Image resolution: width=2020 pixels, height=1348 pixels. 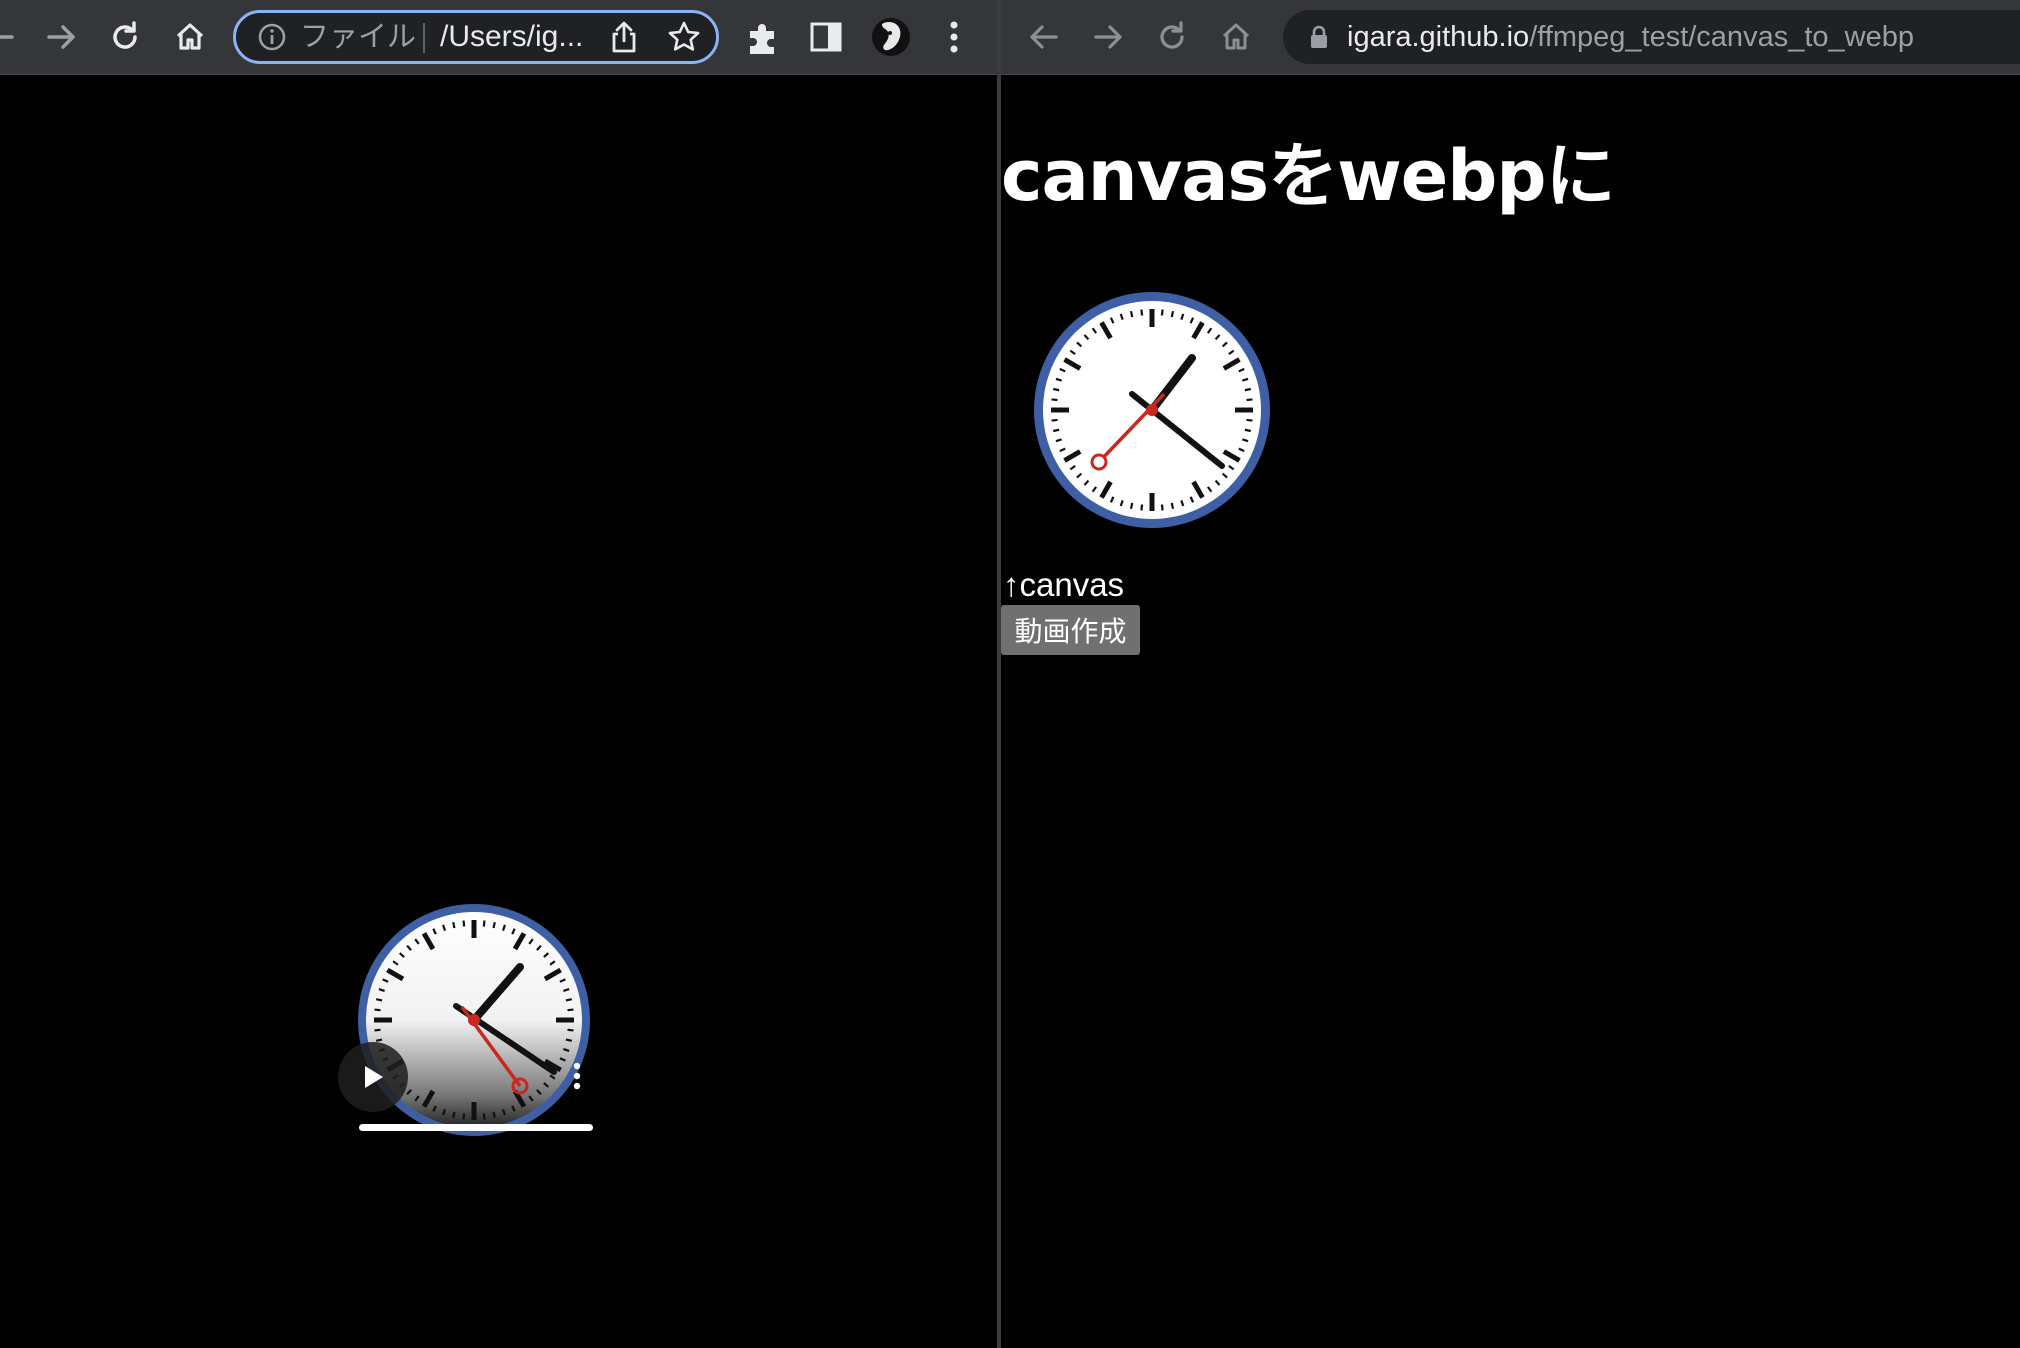 What do you see at coordinates (1438, 37) in the screenshot?
I see `url-host: igara.github.io` at bounding box center [1438, 37].